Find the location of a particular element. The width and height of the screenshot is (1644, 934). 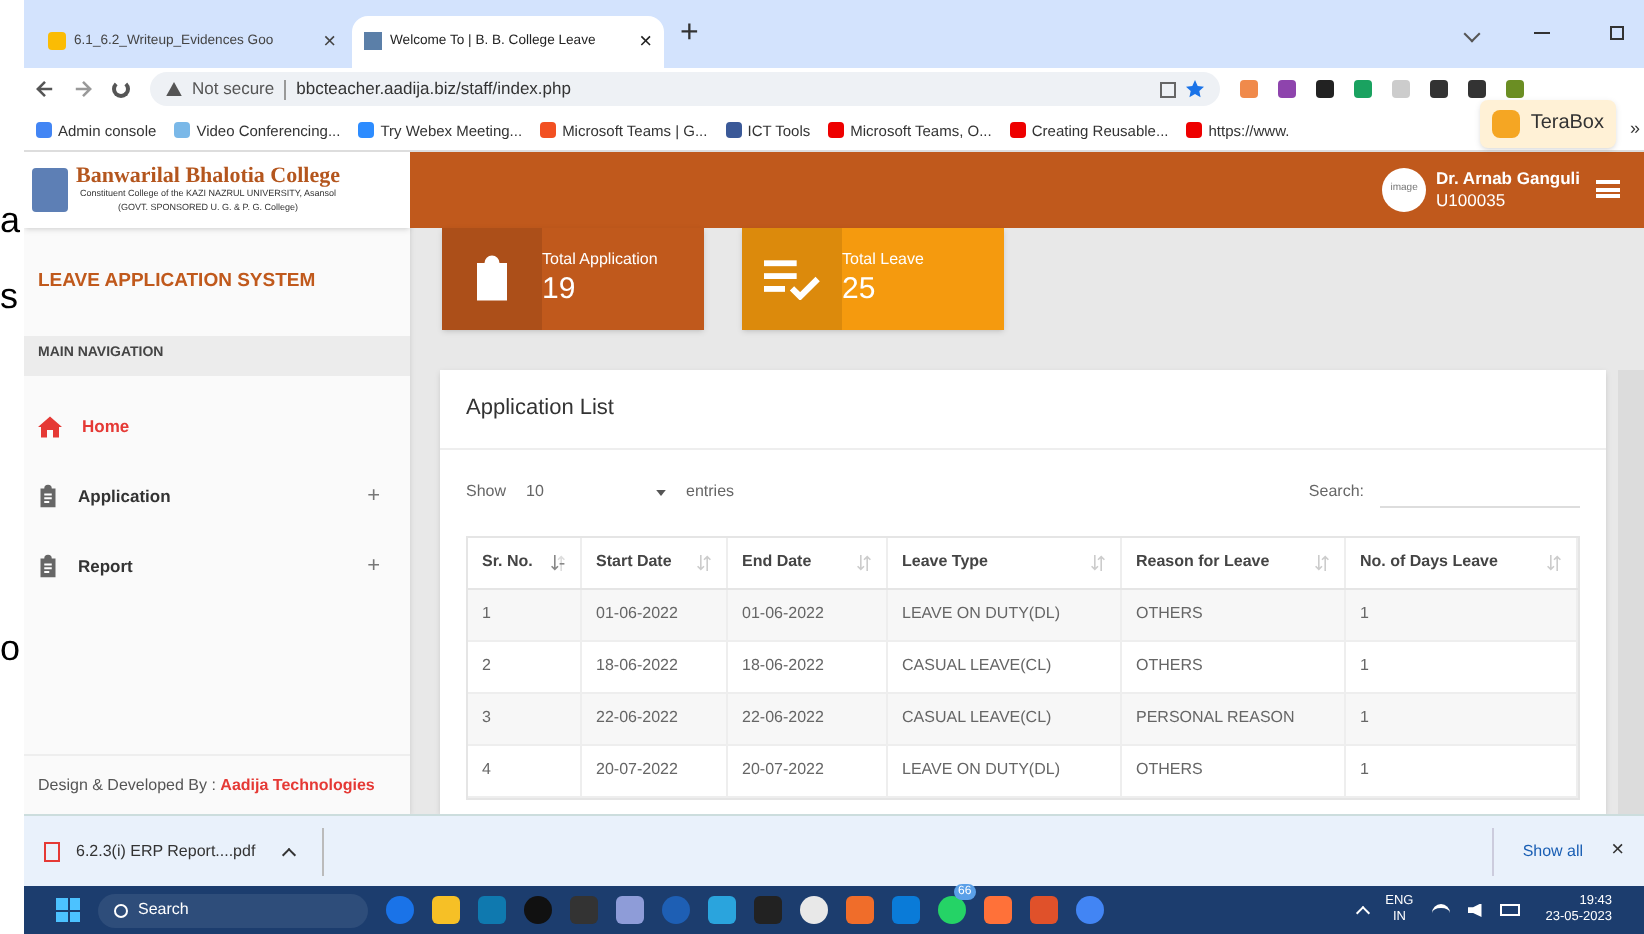

footer-credit: Design & Developed By : Aadija Technologies is located at coordinates (206, 785).